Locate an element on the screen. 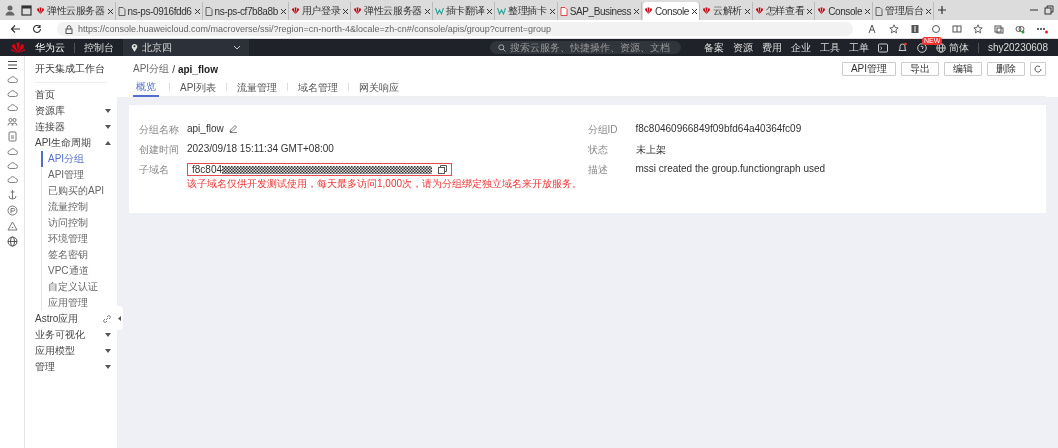 The width and height of the screenshot is (1058, 448). tab-title: 整理插卡 is located at coordinates (527, 11).